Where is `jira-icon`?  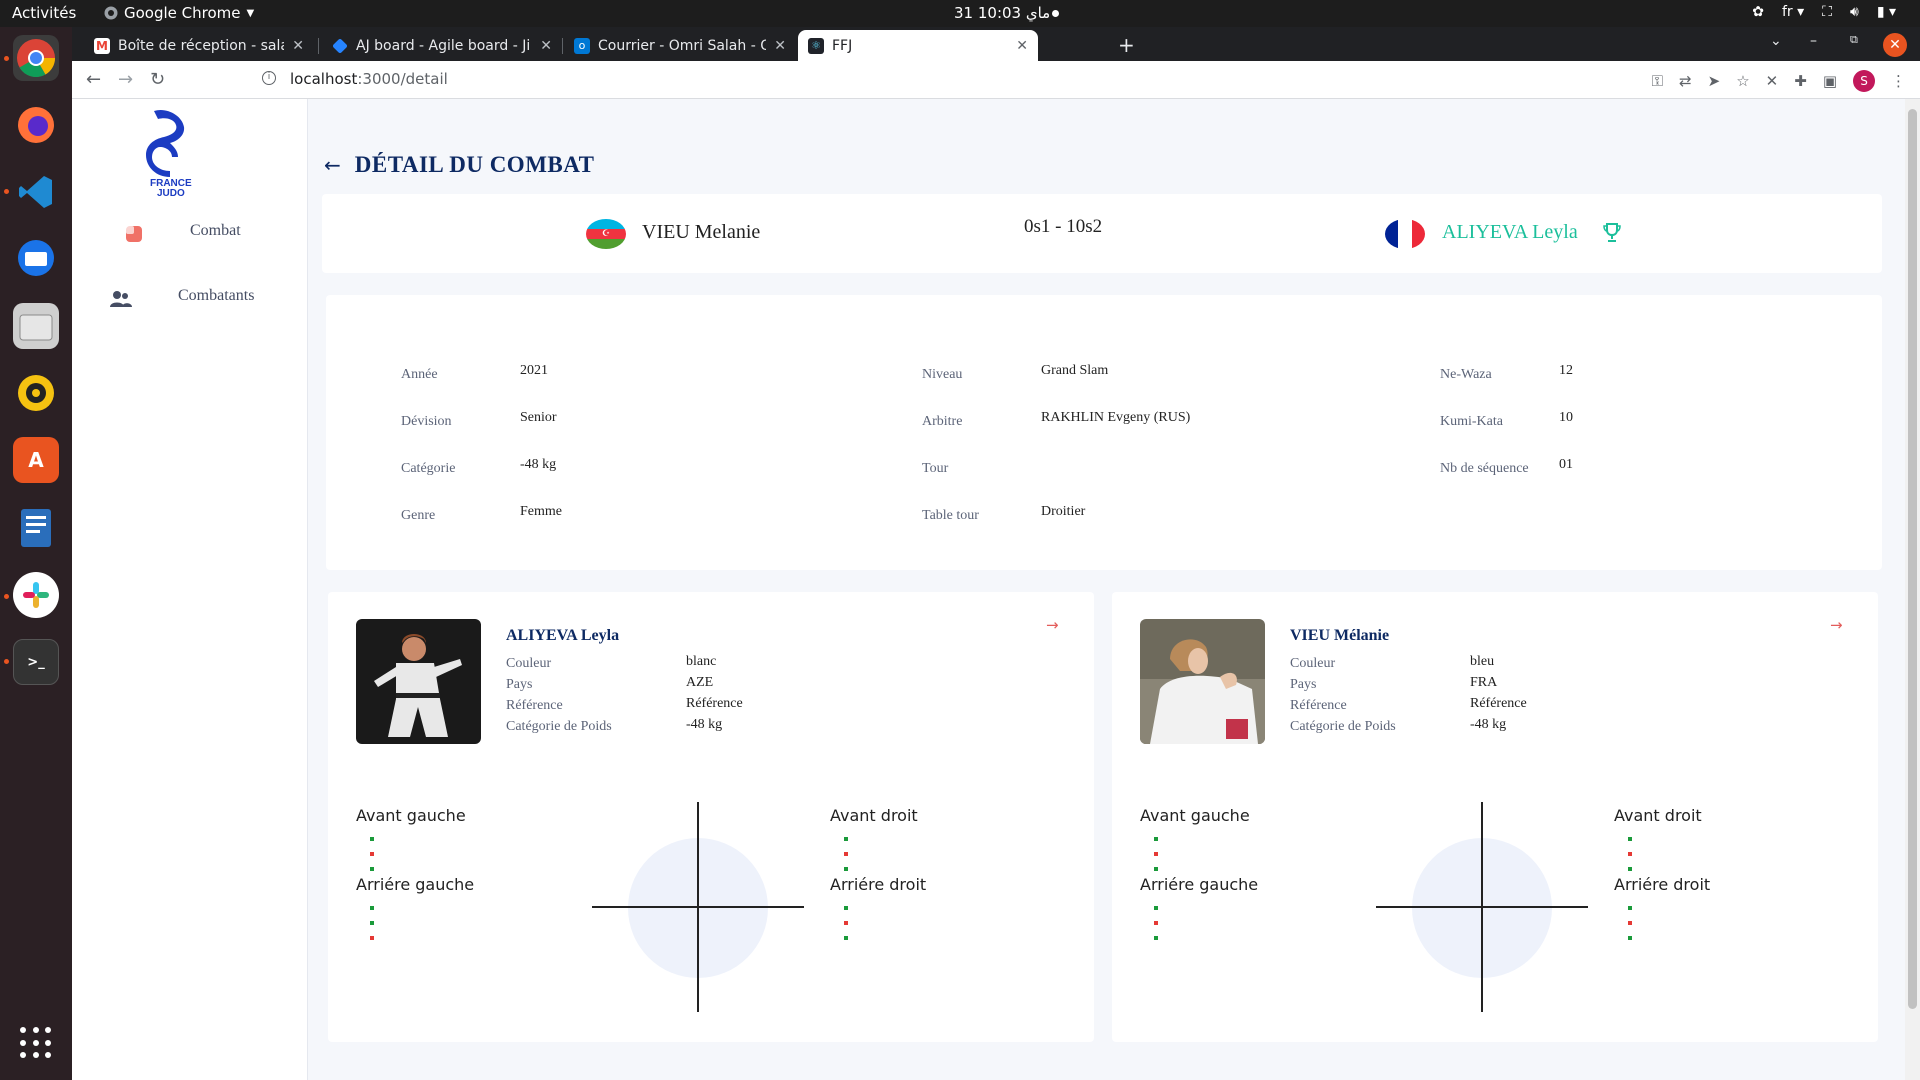
jira-icon is located at coordinates (340, 45).